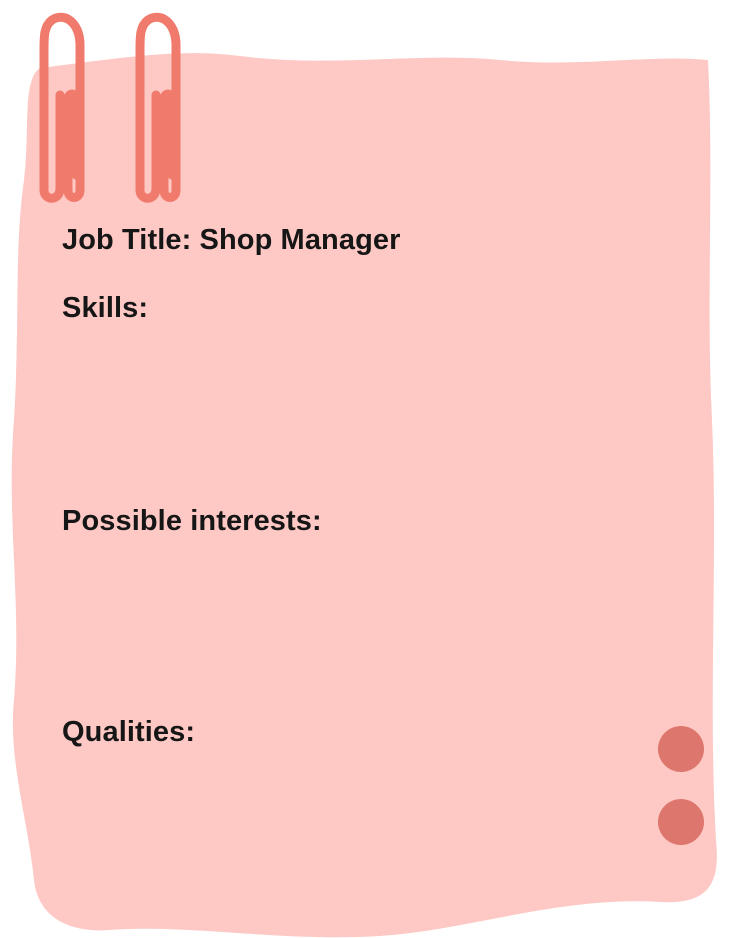 This screenshot has height=938, width=740. What do you see at coordinates (129, 732) in the screenshot?
I see `qualities-heading: Qualities:` at bounding box center [129, 732].